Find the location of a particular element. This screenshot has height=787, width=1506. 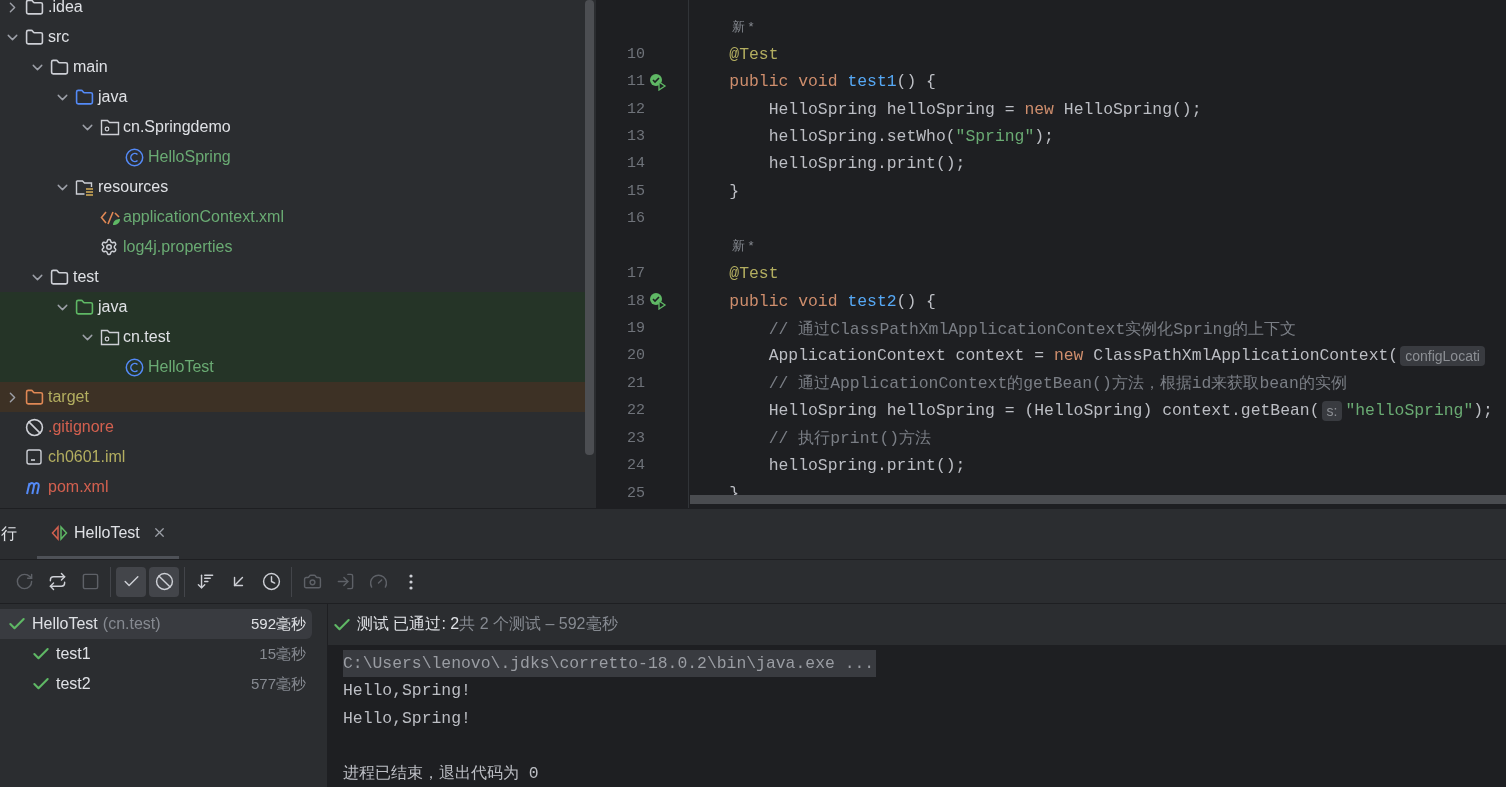

highlighted-tree-row: HelloTest is located at coordinates (292, 367).